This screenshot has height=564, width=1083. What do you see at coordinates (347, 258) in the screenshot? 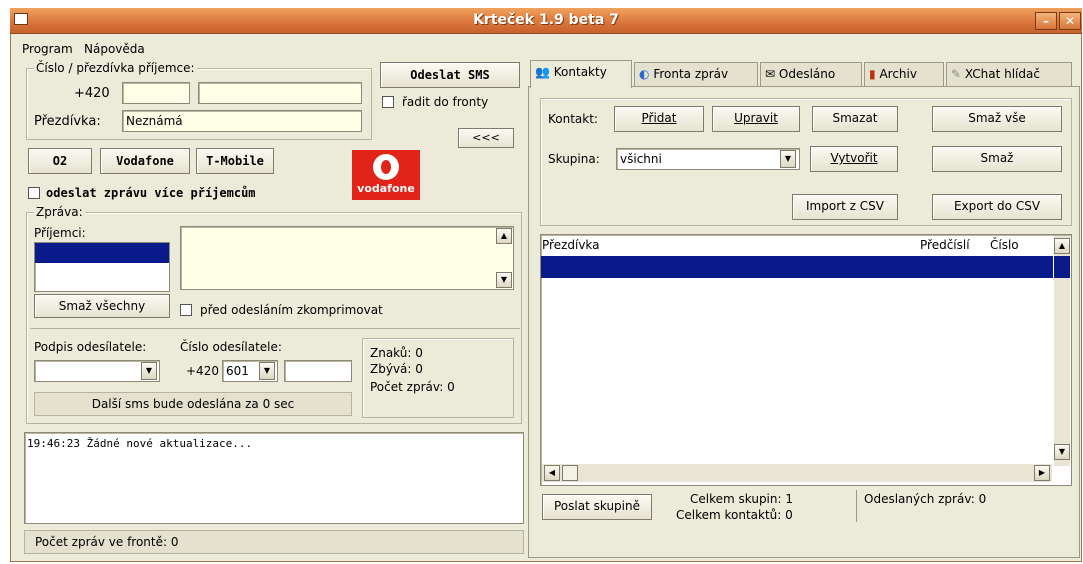
I see `message-textarea` at bounding box center [347, 258].